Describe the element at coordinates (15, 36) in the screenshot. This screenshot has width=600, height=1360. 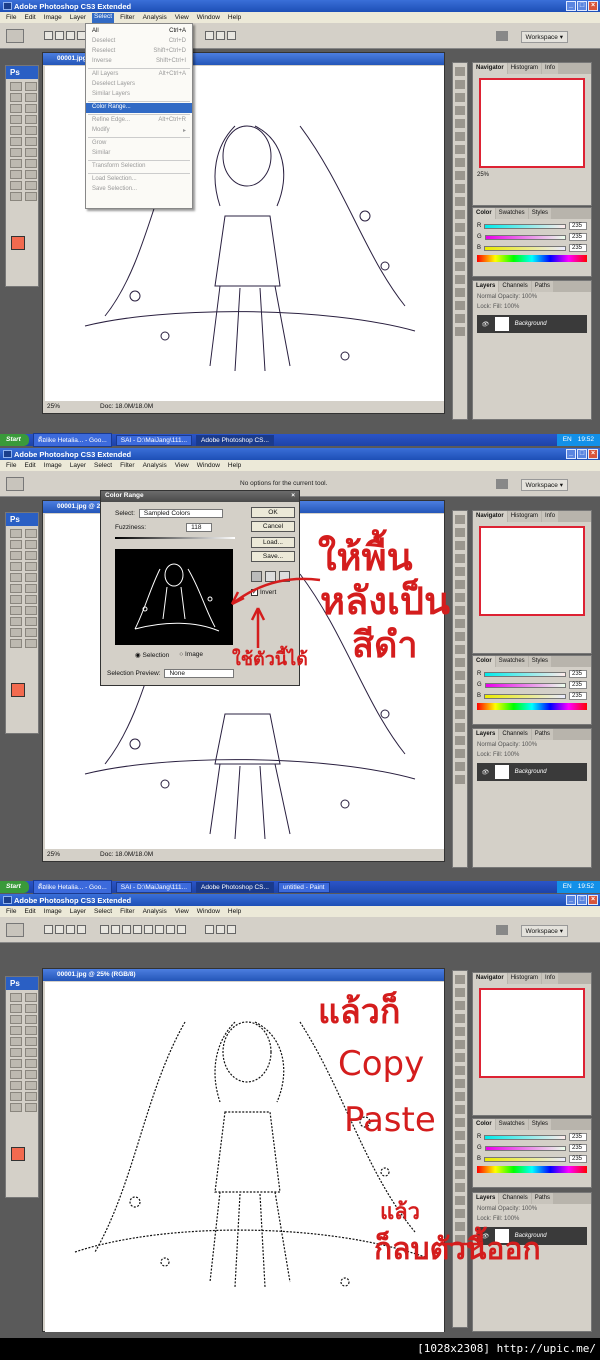
I see `marquee-tool-icon` at that location.